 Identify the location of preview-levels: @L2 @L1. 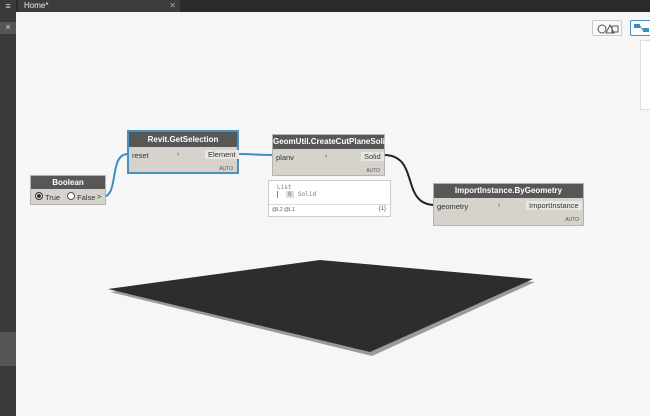
(283, 210).